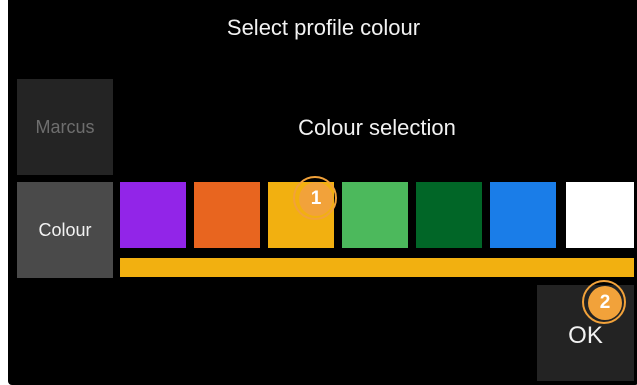  I want to click on profile-name-button: Marcus, so click(65, 127).